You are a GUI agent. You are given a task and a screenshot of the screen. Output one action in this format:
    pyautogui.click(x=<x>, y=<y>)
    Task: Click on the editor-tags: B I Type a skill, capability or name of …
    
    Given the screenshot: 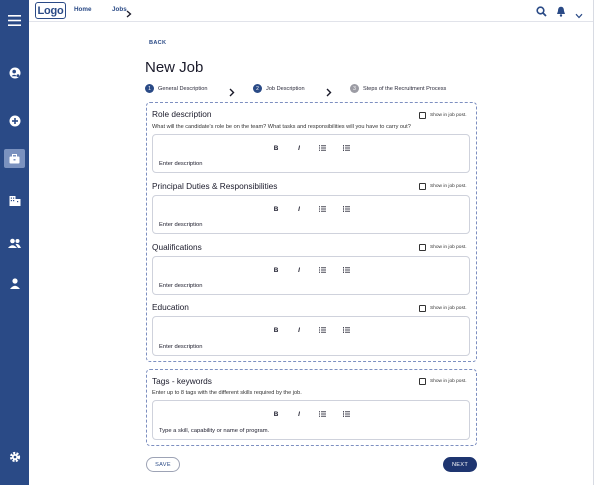 What is the action you would take?
    pyautogui.click(x=311, y=420)
    